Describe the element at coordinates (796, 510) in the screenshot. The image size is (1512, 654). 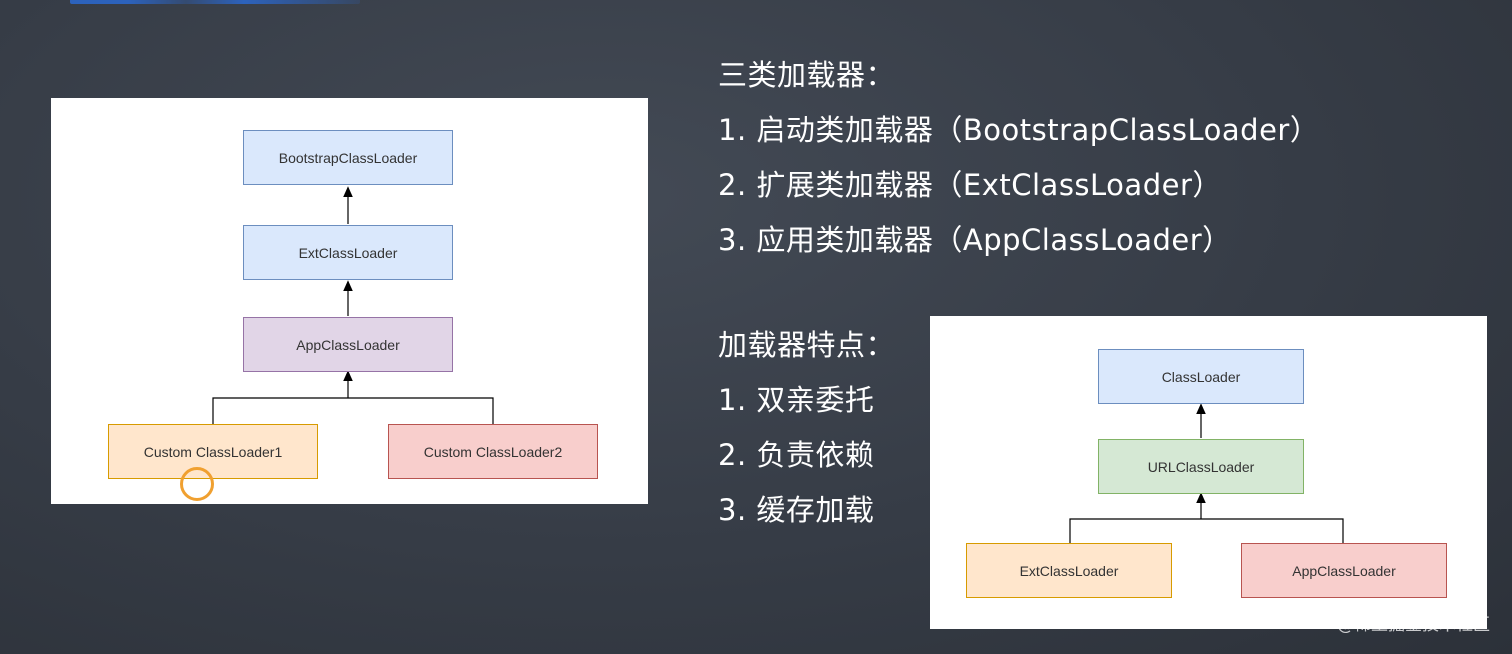
I see `loader-feature-item: 3. 缓存加载` at that location.